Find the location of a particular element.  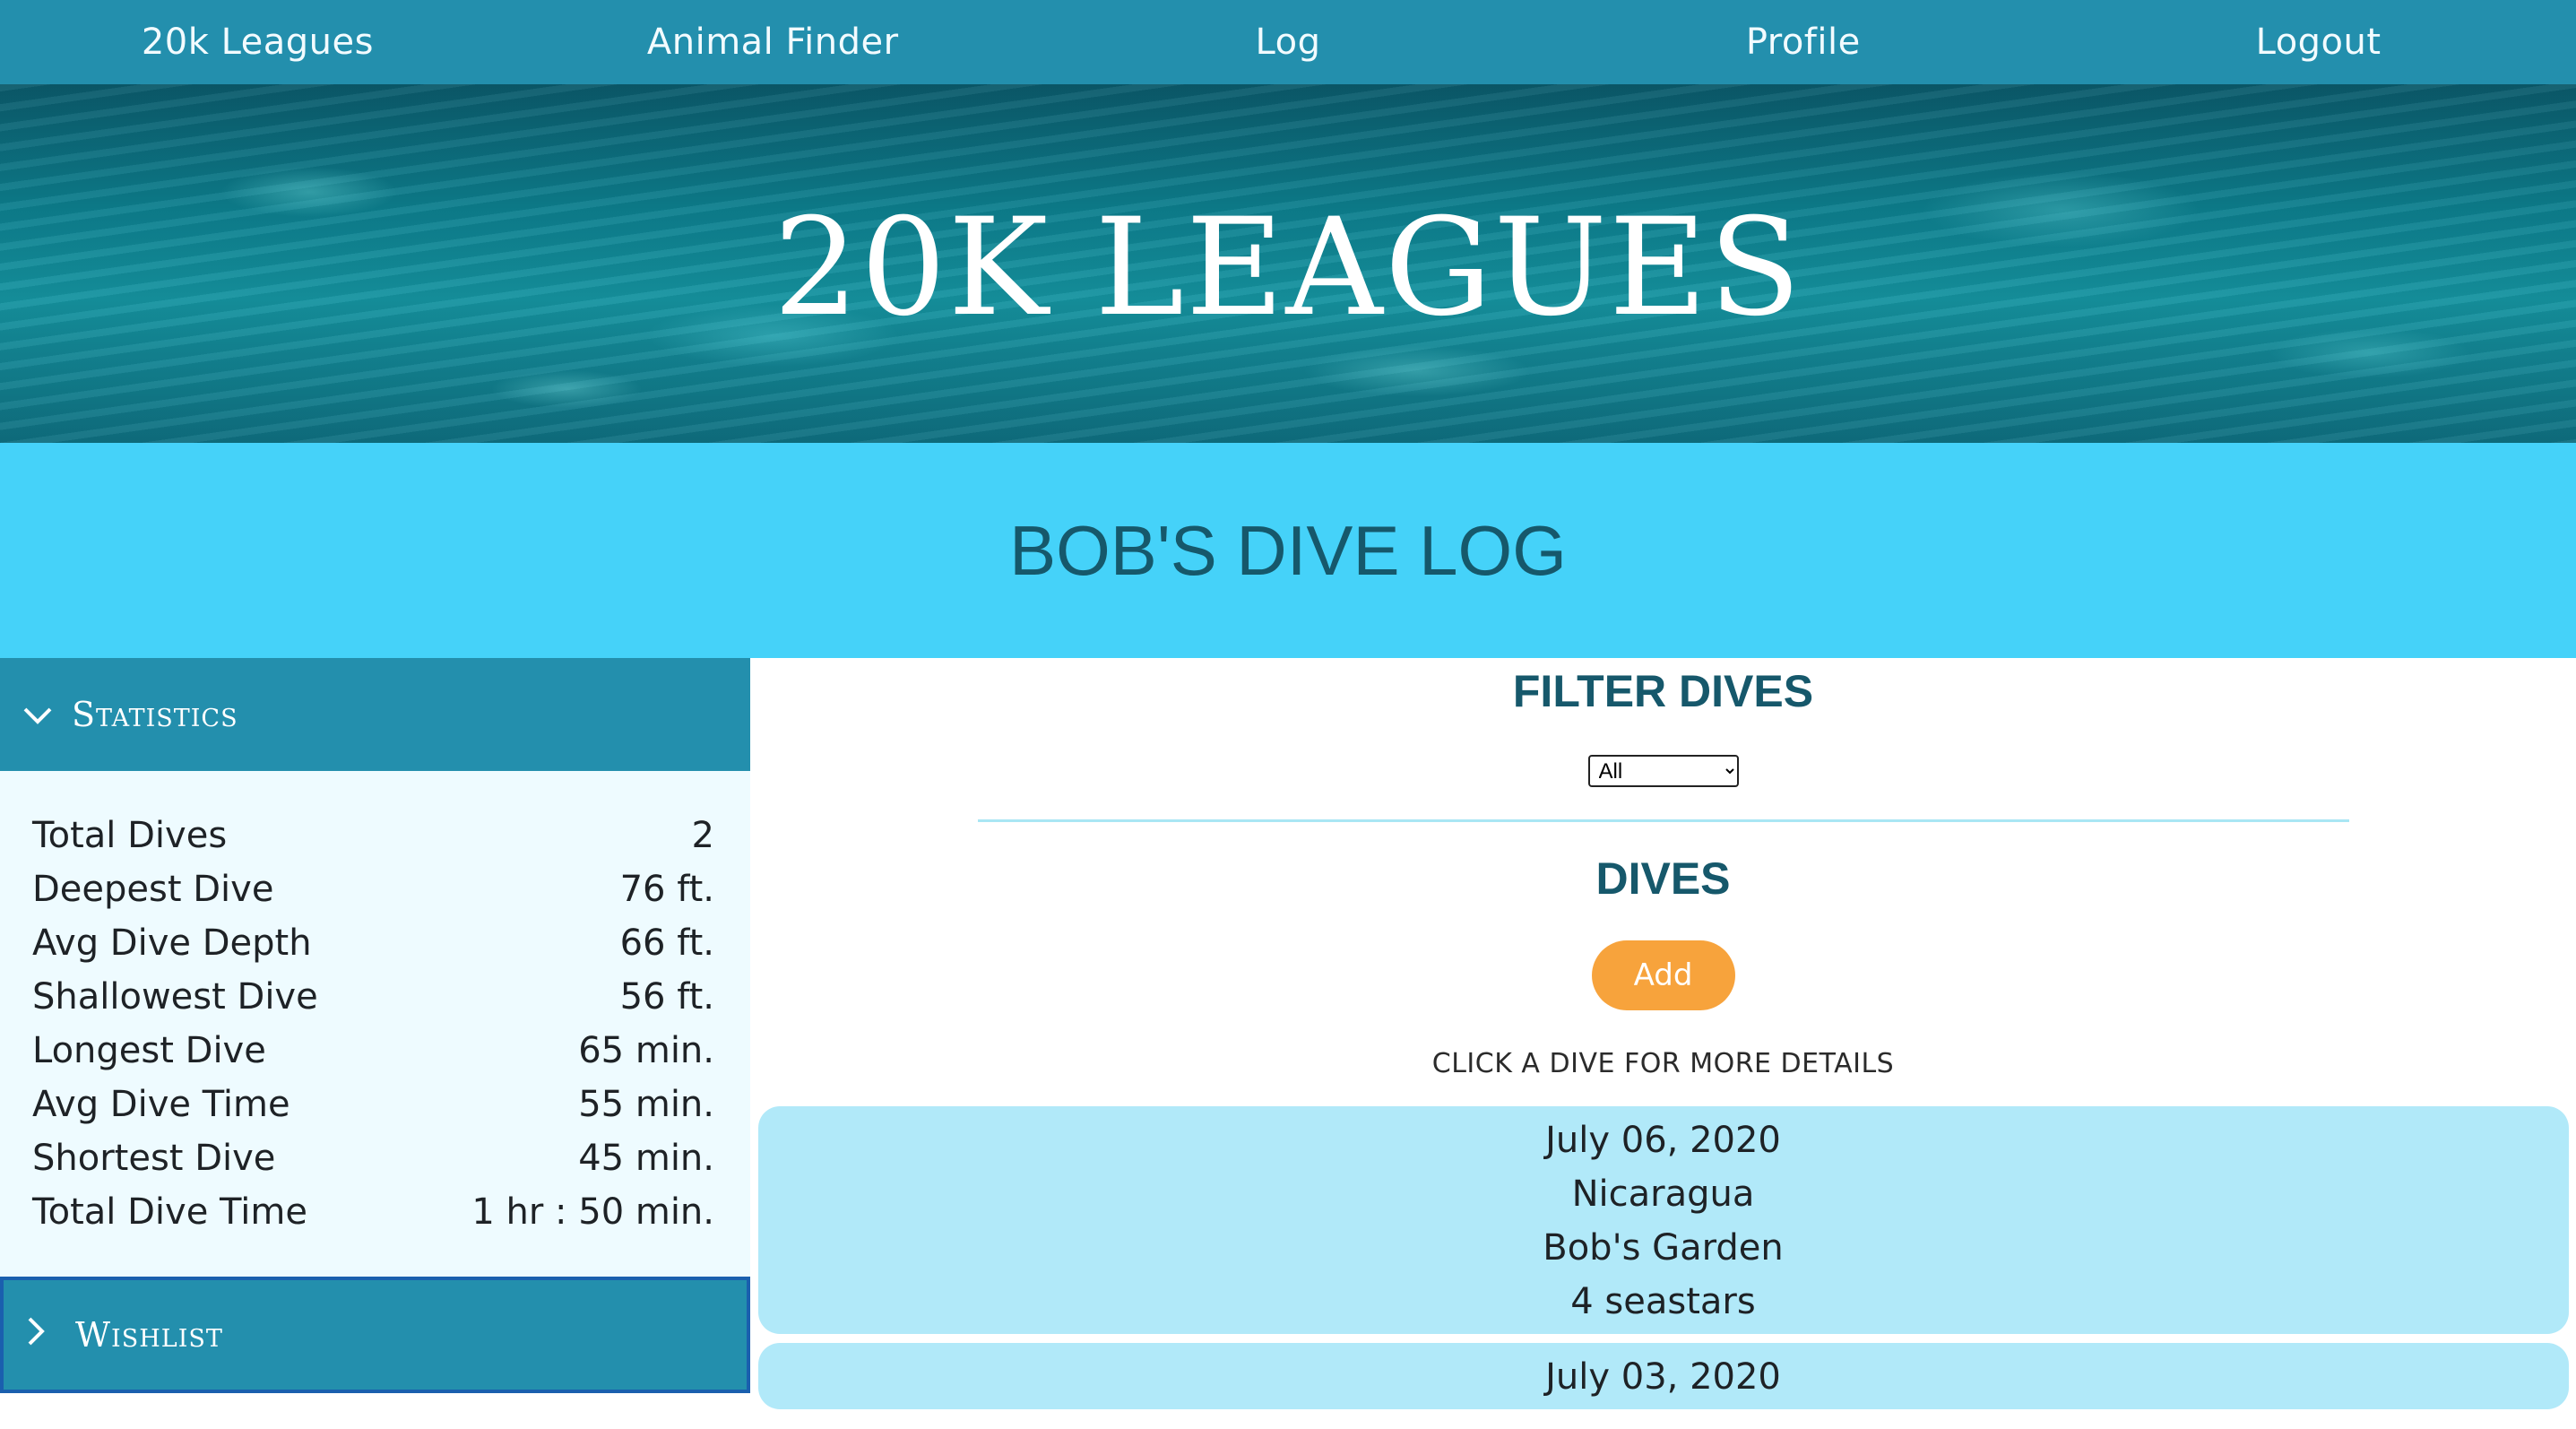

filter-dives-select: All is located at coordinates (1663, 771).